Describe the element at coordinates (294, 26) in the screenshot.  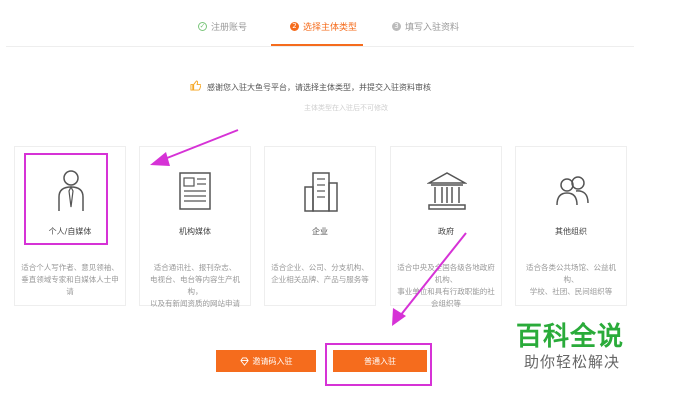
I see `number-2-icon: 2` at that location.